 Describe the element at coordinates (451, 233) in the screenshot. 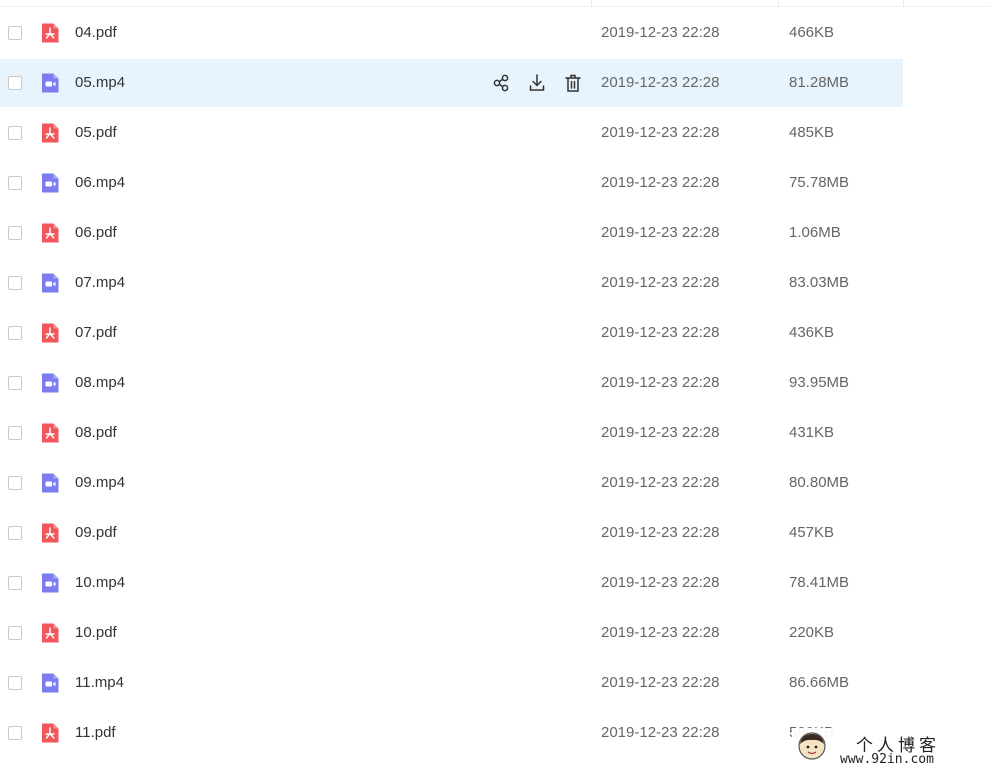

I see `file-row: 06.pdf 2019-12-23 22:28 1.06MB` at that location.